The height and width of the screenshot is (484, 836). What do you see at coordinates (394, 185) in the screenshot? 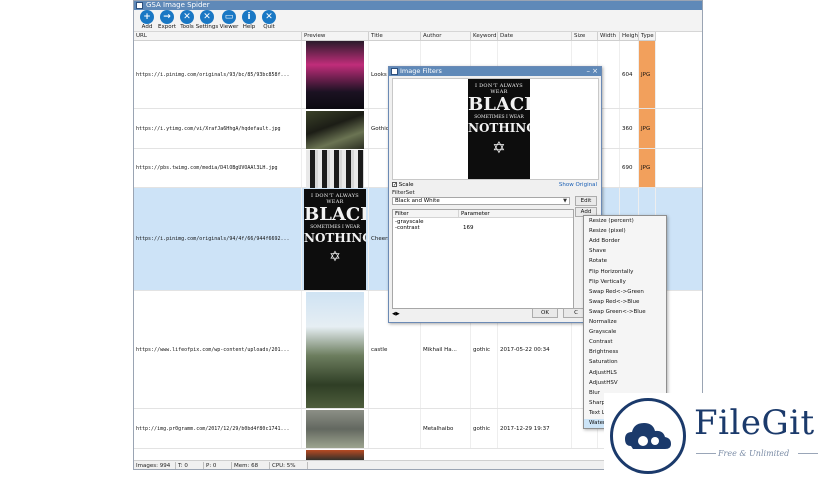
I see `scale-checkbox: ✓` at bounding box center [394, 185].